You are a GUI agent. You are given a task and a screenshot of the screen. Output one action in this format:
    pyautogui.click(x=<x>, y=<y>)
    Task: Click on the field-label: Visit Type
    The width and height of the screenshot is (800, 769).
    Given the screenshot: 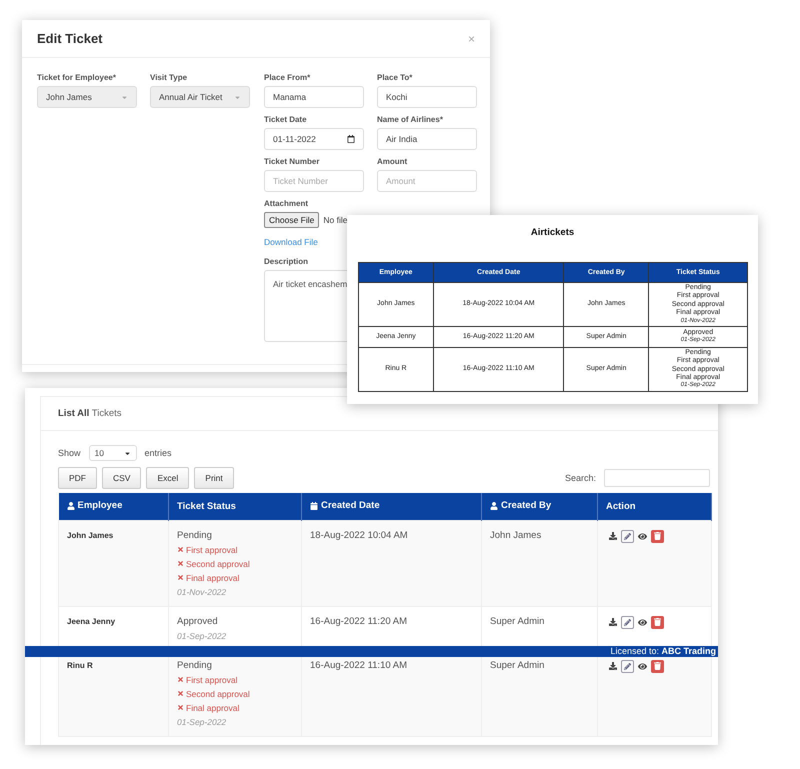 What is the action you would take?
    pyautogui.click(x=169, y=77)
    